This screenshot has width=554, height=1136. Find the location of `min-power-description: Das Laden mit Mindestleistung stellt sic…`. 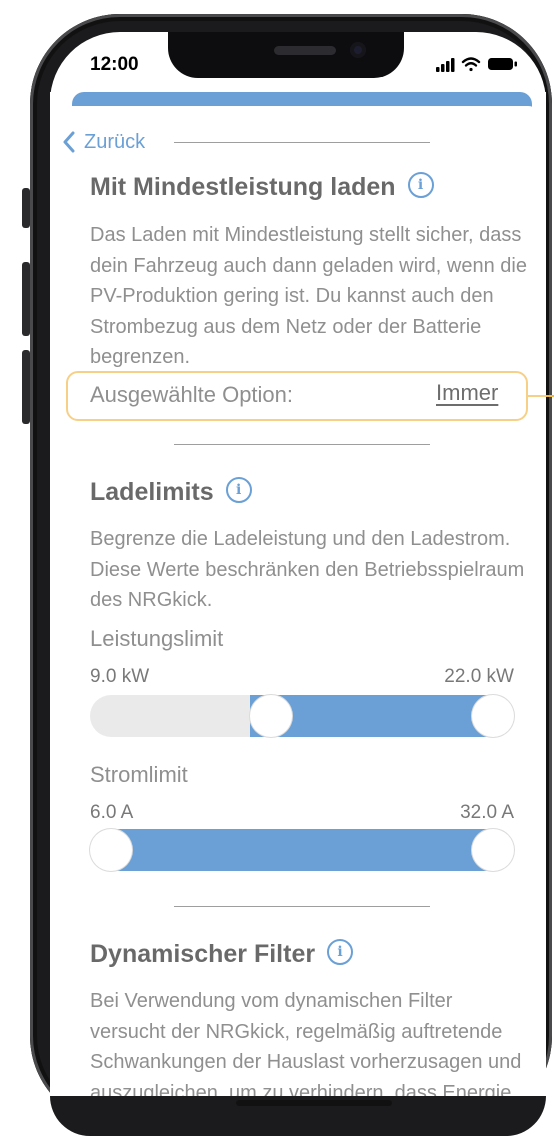

min-power-description: Das Laden mit Mindestleistung stellt sic… is located at coordinates (308, 296).